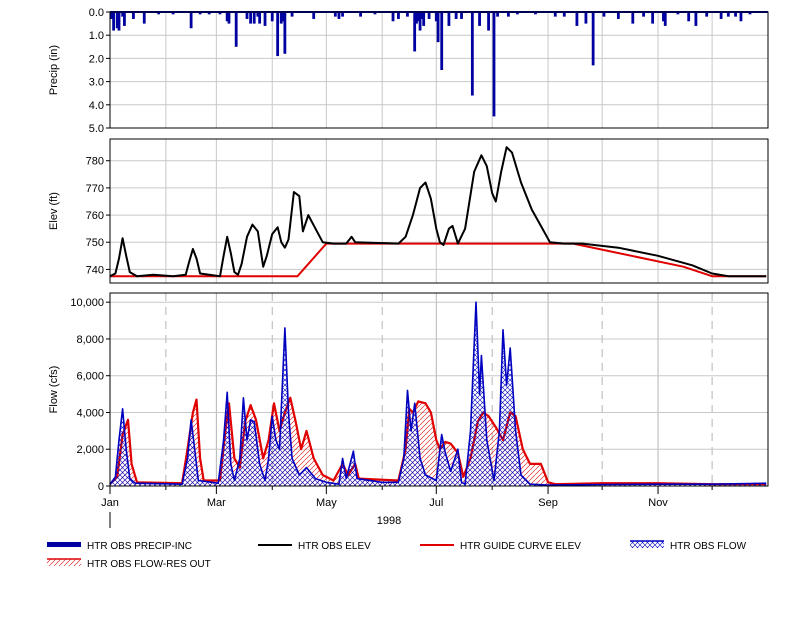 The width and height of the screenshot is (800, 627). I want to click on elev-y-tick-label: 740, so click(95, 270).